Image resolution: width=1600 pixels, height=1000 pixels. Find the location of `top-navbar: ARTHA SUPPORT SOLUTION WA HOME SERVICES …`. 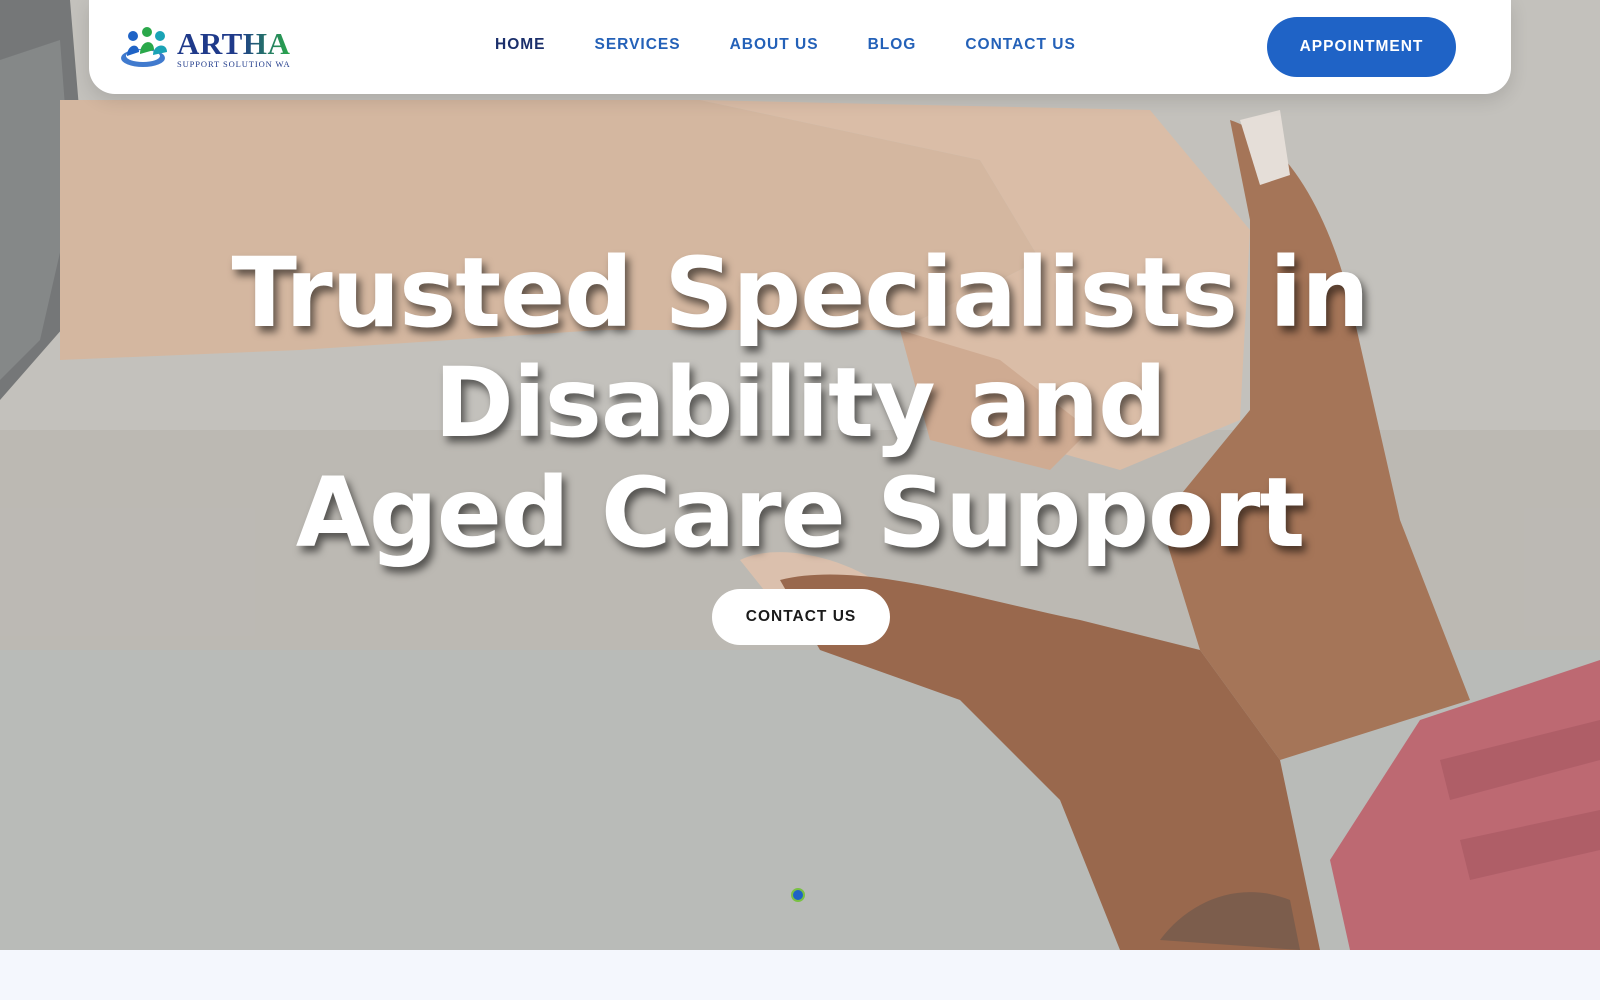

top-navbar: ARTHA SUPPORT SOLUTION WA HOME SERVICES … is located at coordinates (800, 47).